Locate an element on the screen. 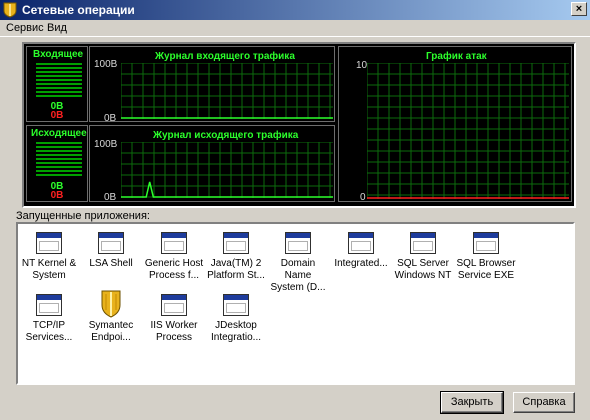 The width and height of the screenshot is (590, 420). app-name-line2: System is located at coordinates (49, 275).